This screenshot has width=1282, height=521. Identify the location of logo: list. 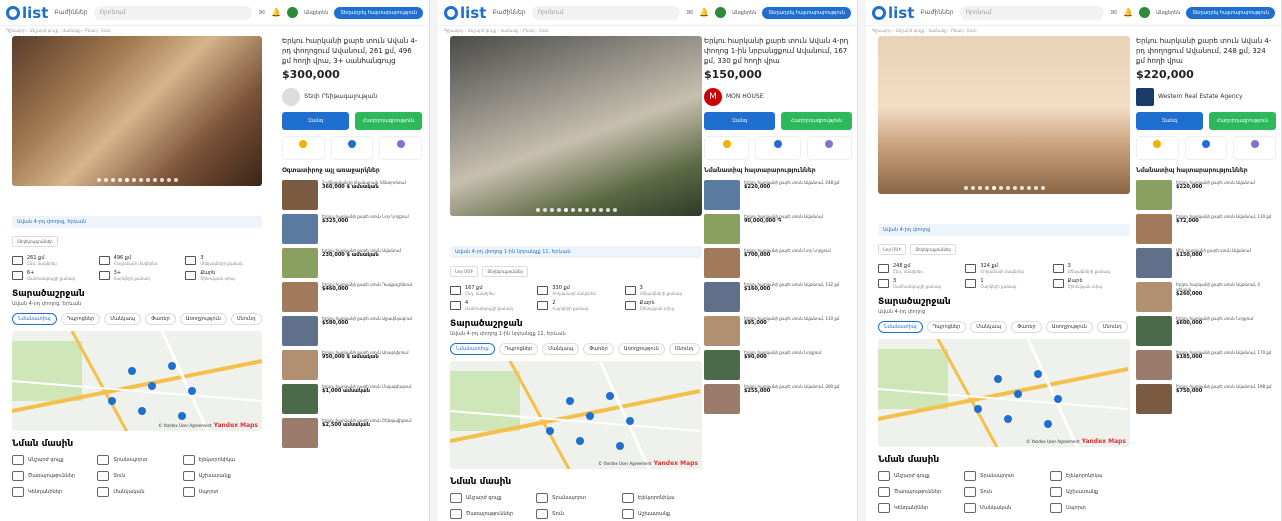
(27, 13).